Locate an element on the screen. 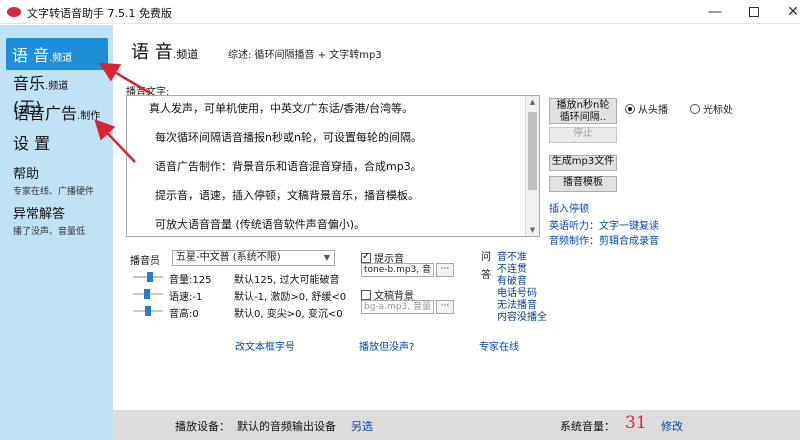 This screenshot has width=800, height=440. device-label: 播放设备： is located at coordinates (202, 426).